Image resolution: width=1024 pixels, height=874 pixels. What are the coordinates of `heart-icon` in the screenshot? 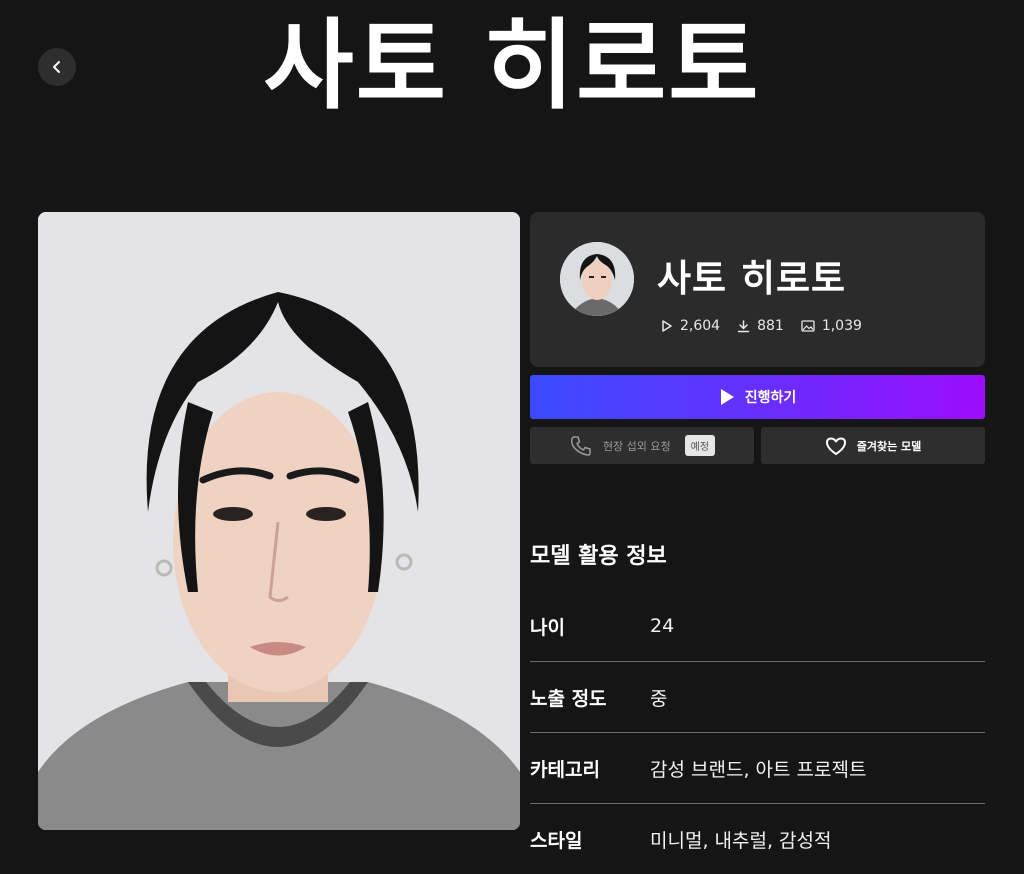 It's located at (835, 446).